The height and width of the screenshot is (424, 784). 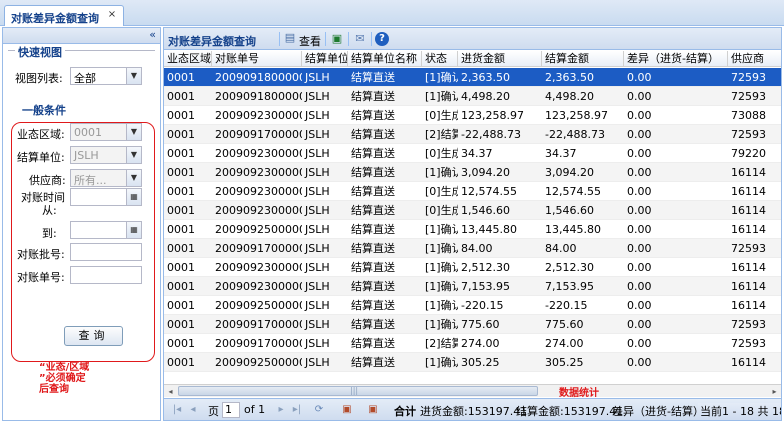 What do you see at coordinates (188, 59) in the screenshot?
I see `col-business-area-header: 业态区域` at bounding box center [188, 59].